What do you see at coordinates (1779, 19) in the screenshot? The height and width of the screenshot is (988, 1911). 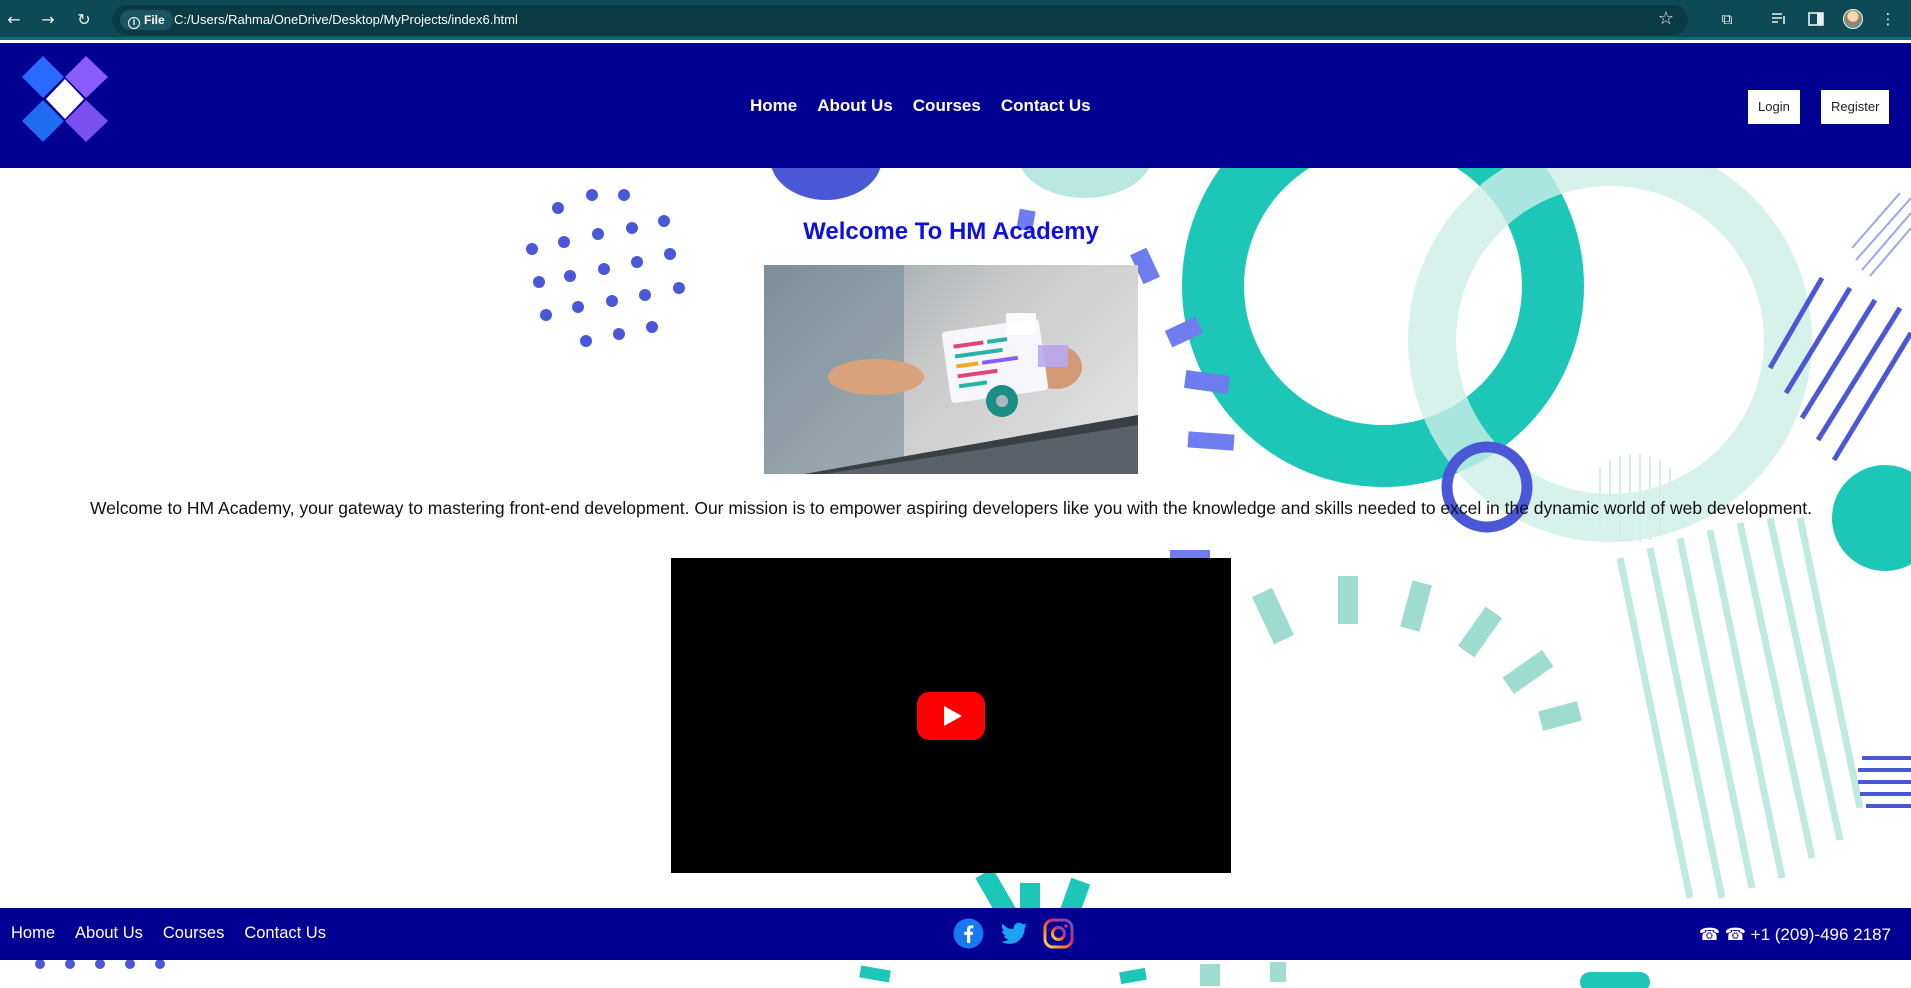 I see `media-control-icon` at bounding box center [1779, 19].